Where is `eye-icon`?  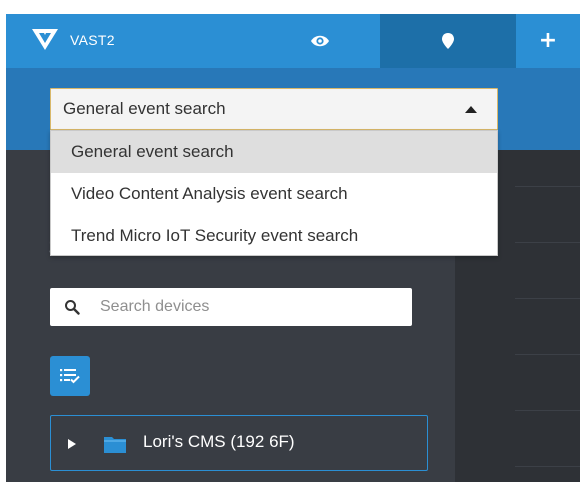 eye-icon is located at coordinates (320, 41).